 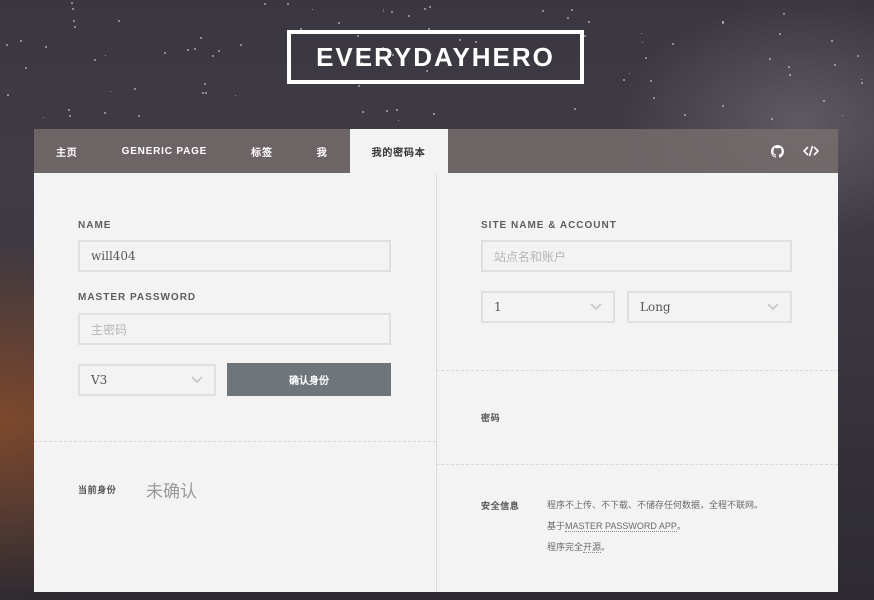 I want to click on security-info-line-1: 程序不上传、不下载、不储存任何数据，全程不联网。, so click(x=655, y=505).